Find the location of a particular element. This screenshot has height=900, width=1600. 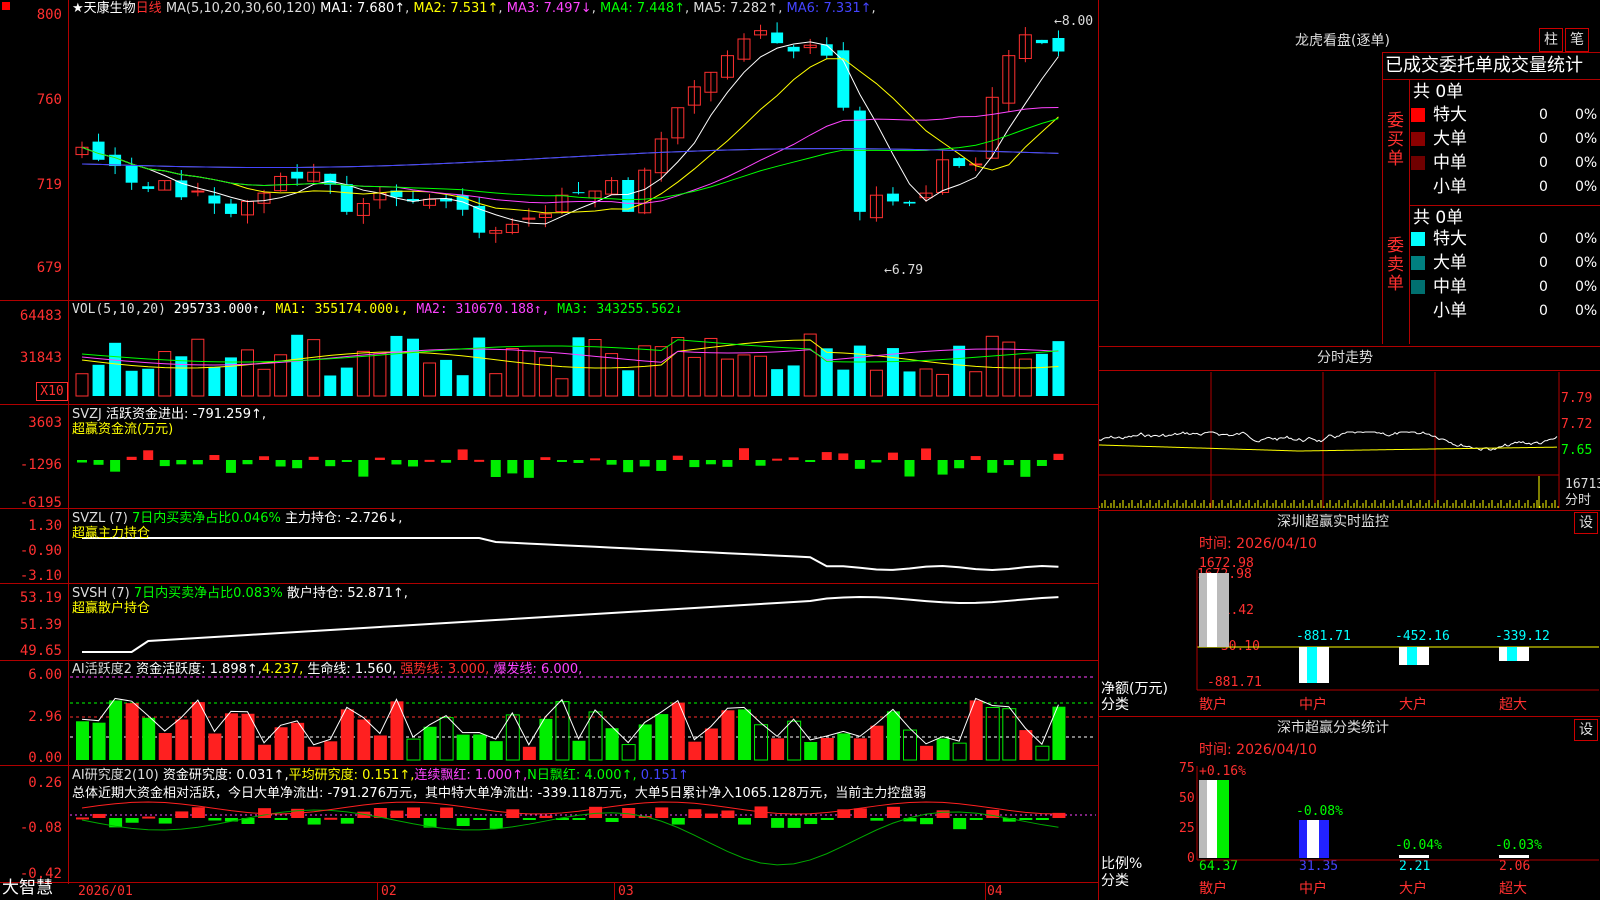

flag-icon is located at coordinates (6, 6).